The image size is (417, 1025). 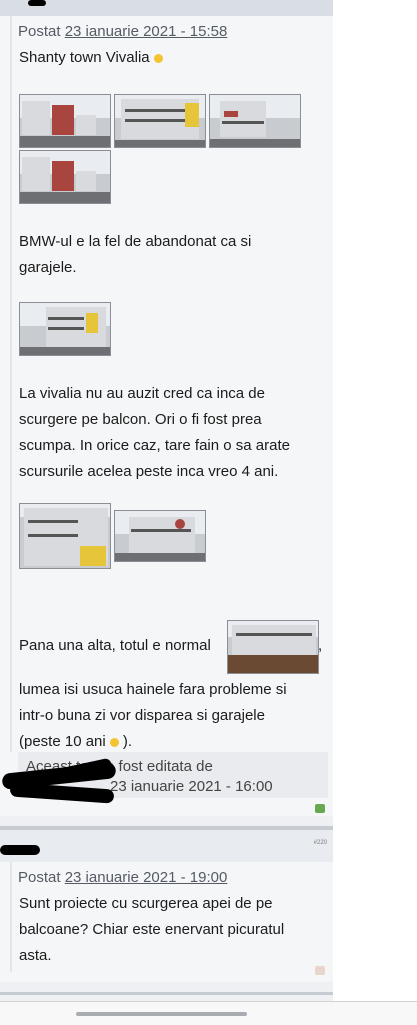 What do you see at coordinates (142, 715) in the screenshot?
I see `text-line: intr-o buna zi vor disparea si garajele` at bounding box center [142, 715].